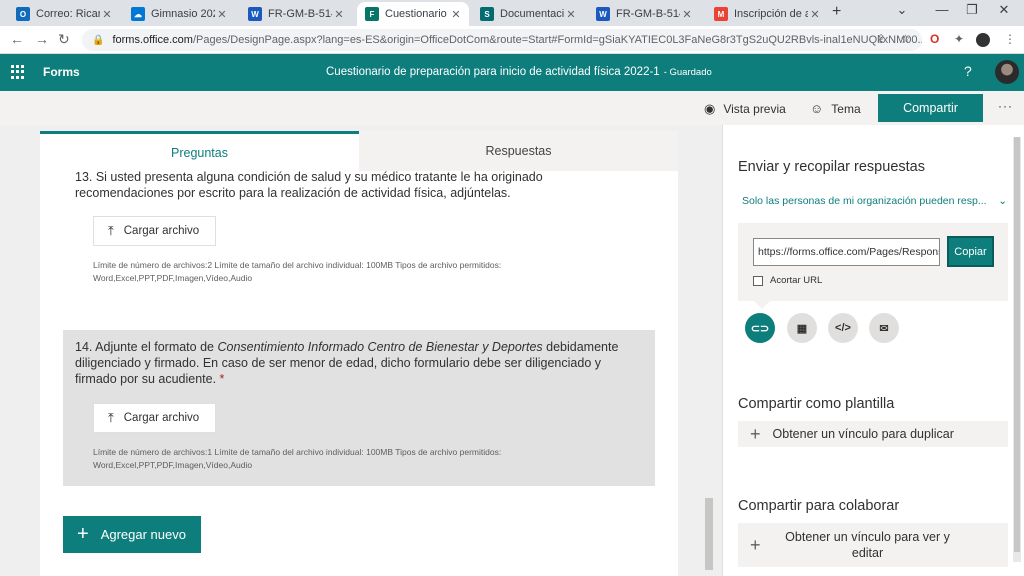  What do you see at coordinates (111, 417) in the screenshot?
I see `upload-icon: ⤒` at bounding box center [111, 417].